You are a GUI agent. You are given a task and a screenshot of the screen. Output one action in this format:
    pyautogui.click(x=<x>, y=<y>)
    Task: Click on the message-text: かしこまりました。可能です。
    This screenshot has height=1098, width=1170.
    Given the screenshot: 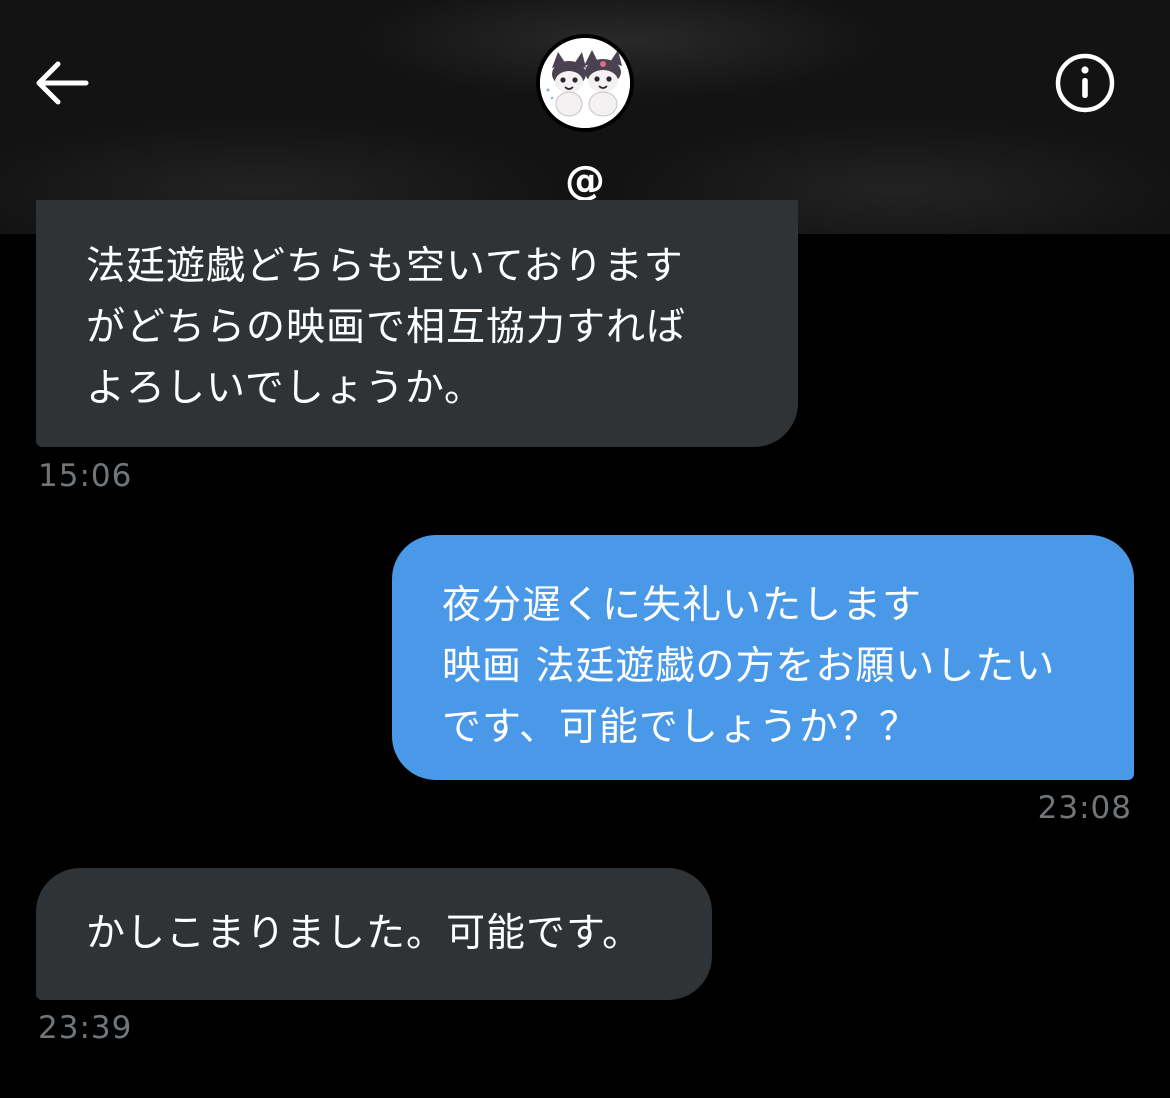 What is the action you would take?
    pyautogui.click(x=364, y=933)
    